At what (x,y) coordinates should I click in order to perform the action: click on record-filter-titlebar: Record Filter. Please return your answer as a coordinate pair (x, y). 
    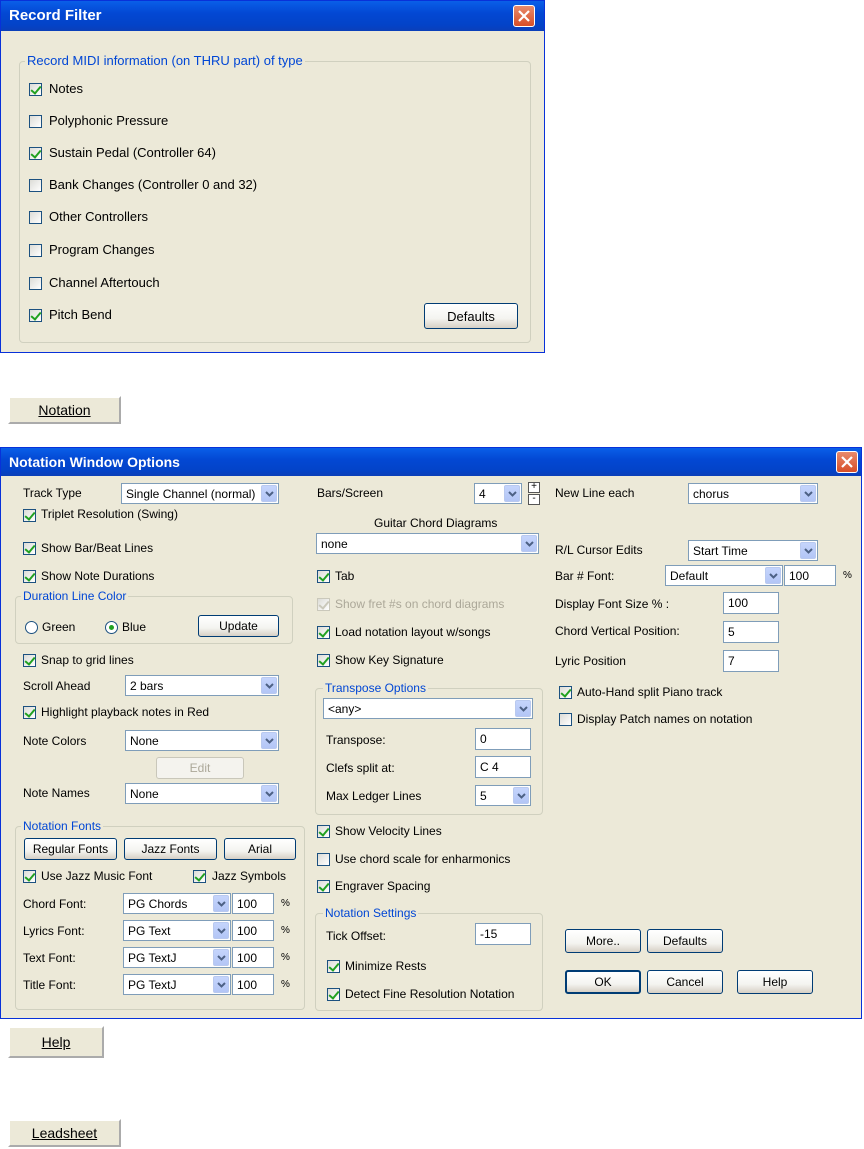
    Looking at the image, I should click on (272, 16).